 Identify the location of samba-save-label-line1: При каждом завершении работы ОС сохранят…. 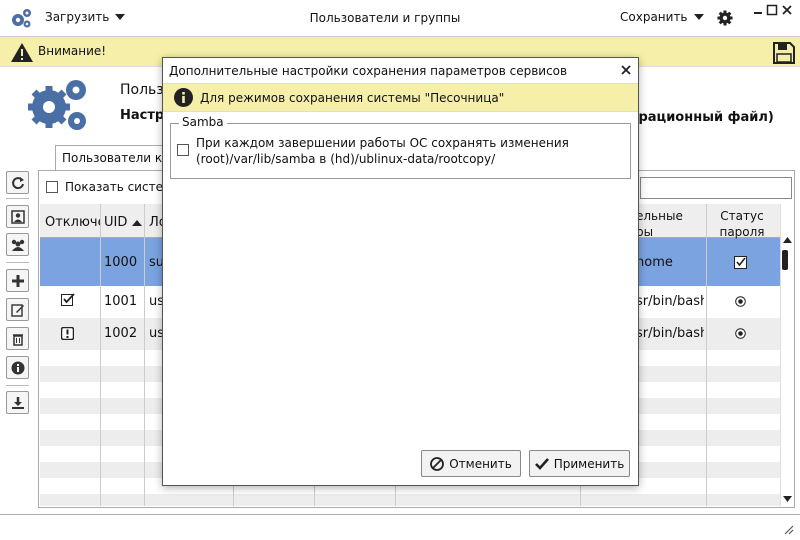
(382, 143).